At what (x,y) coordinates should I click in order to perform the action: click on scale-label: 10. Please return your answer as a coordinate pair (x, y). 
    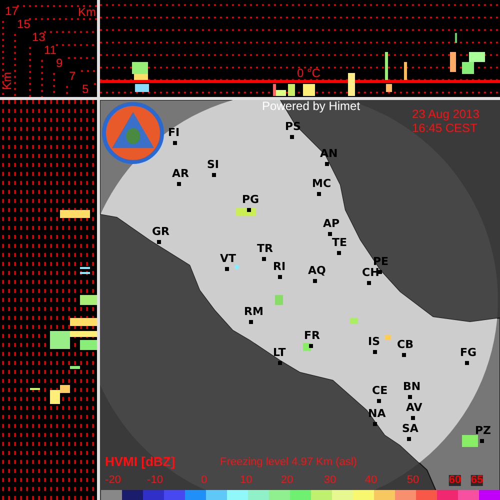
    Looking at the image, I should click on (246, 480).